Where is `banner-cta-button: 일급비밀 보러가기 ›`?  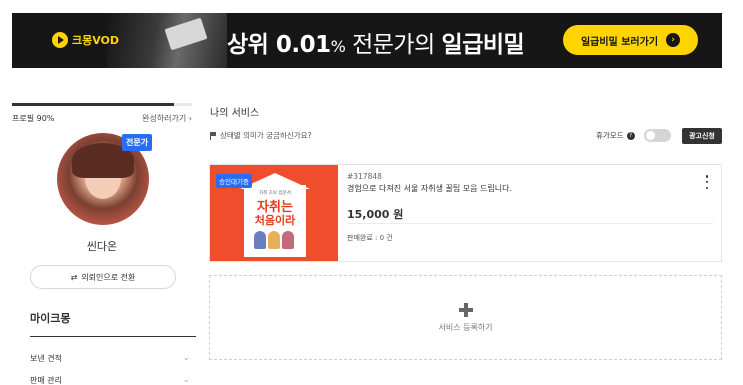 banner-cta-button: 일급비밀 보러가기 › is located at coordinates (630, 40).